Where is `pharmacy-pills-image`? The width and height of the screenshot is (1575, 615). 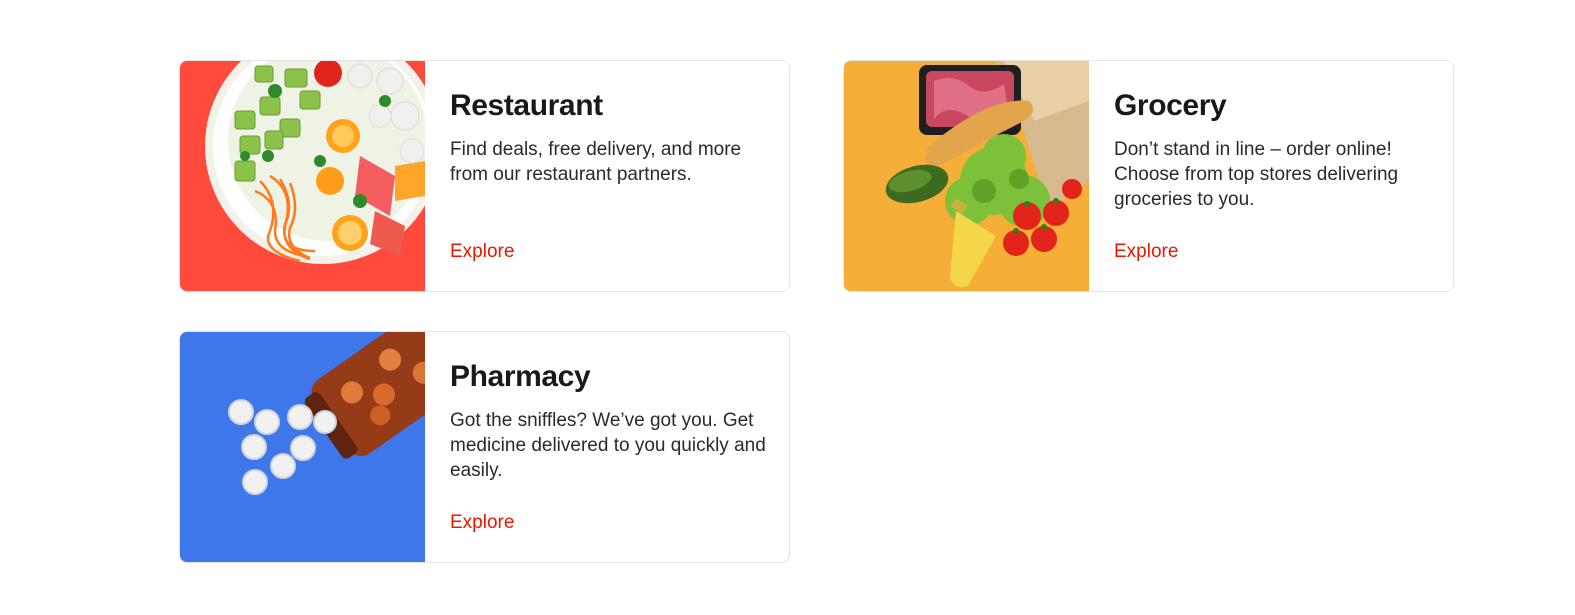
pharmacy-pills-image is located at coordinates (302, 447).